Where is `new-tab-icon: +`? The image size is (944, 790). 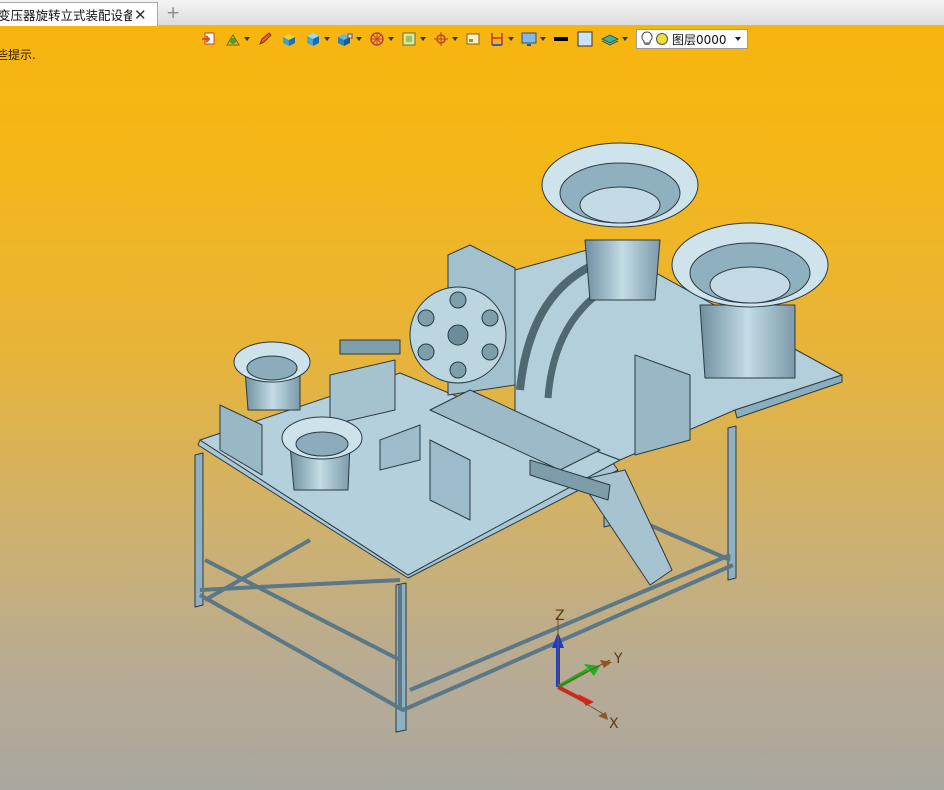
new-tab-icon: + is located at coordinates (173, 13).